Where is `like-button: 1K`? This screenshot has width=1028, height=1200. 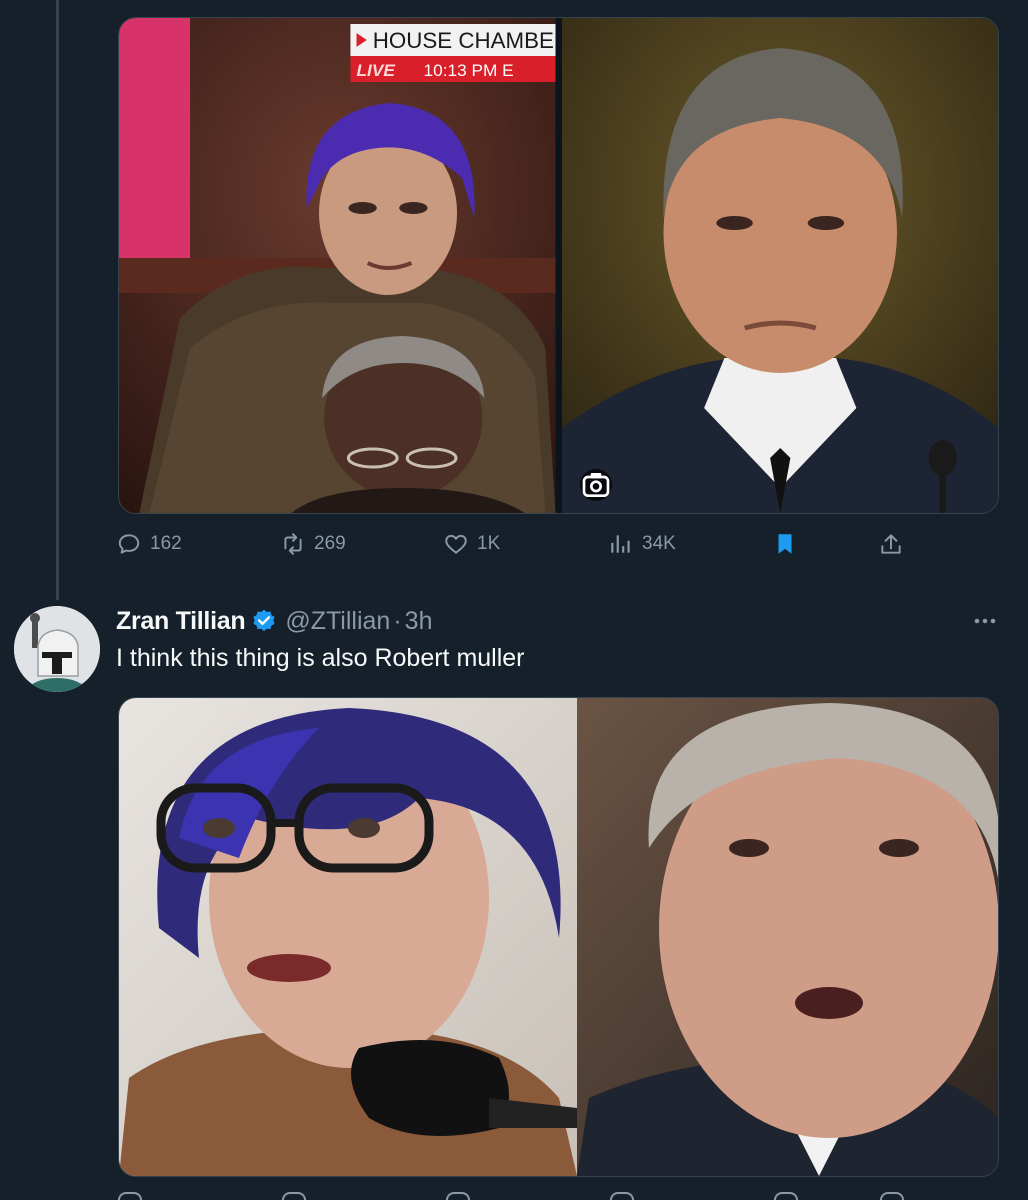
like-button: 1K is located at coordinates (471, 544).